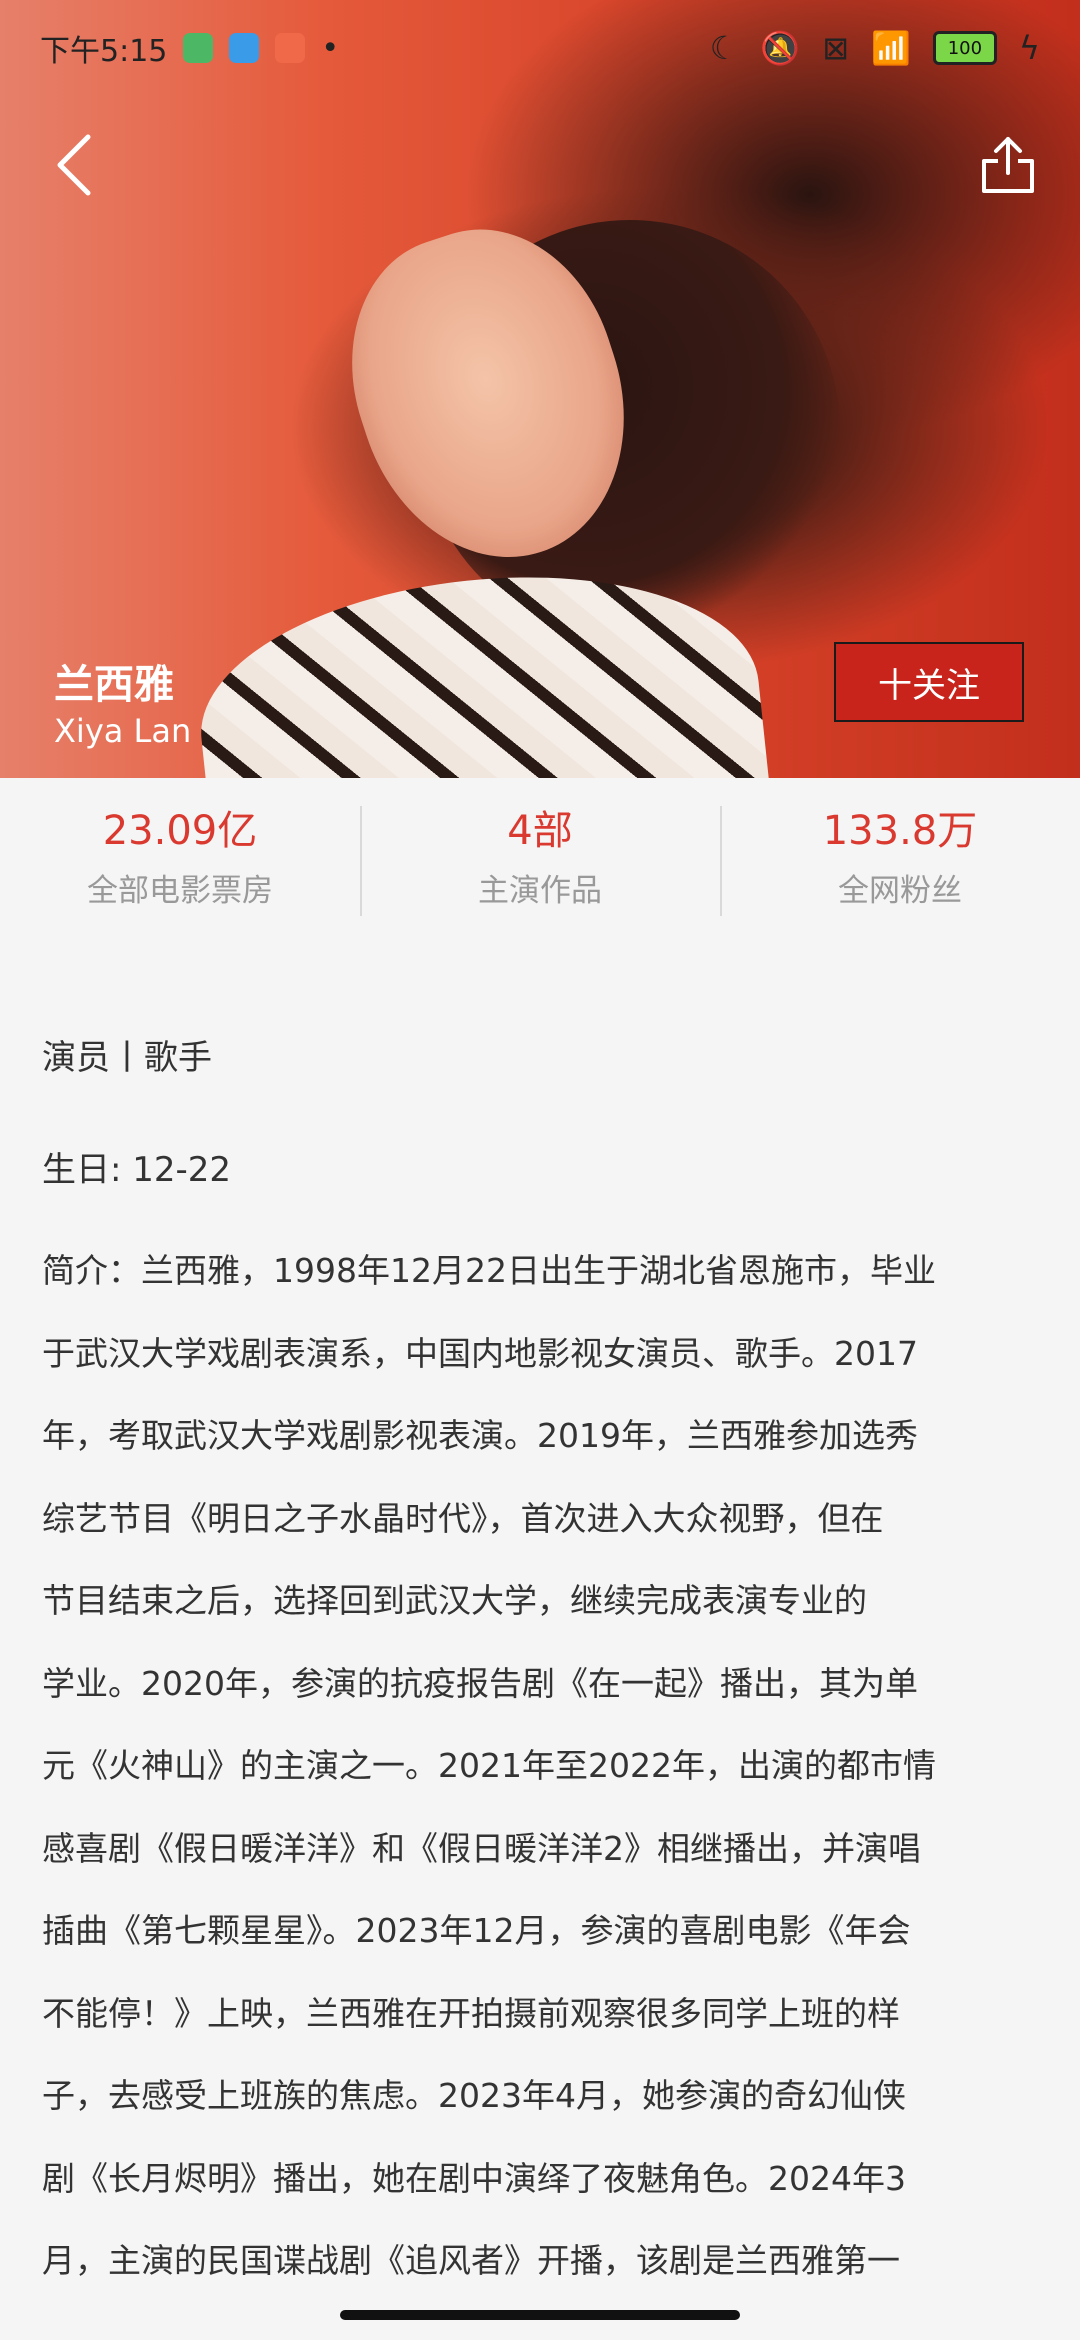  I want to click on status-time: 下午5:15, so click(104, 51).